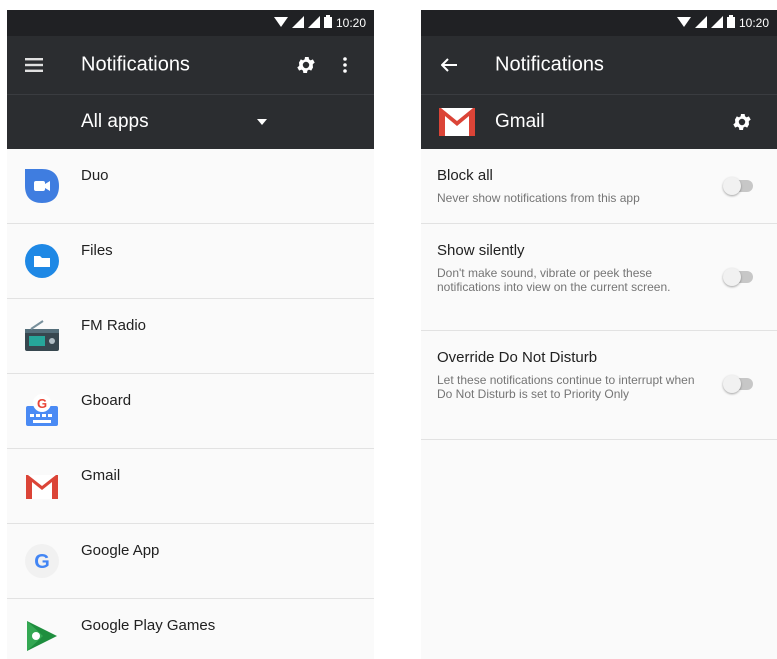  I want to click on setting-description: Never show notifications from this app, so click(538, 198).